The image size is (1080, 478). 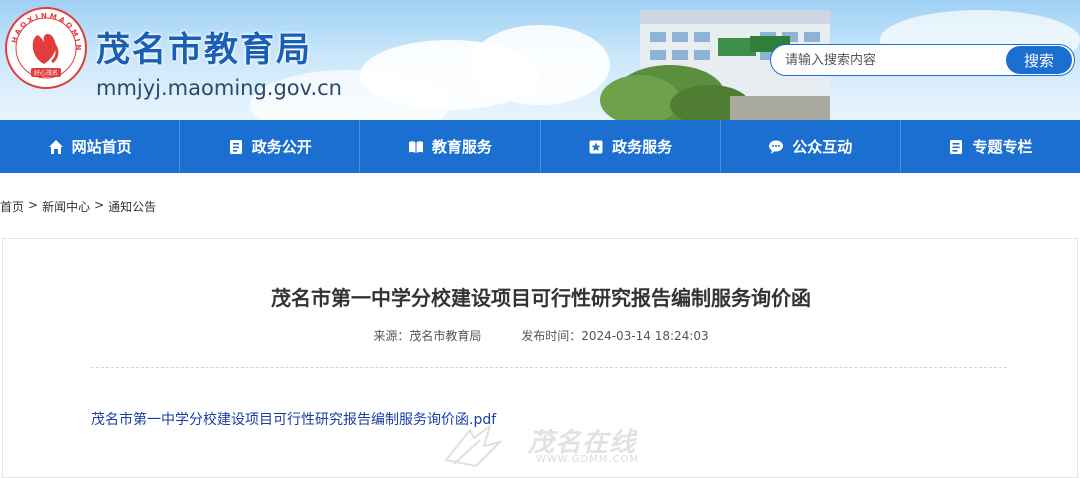 What do you see at coordinates (549, 367) in the screenshot?
I see `article-divider` at bounding box center [549, 367].